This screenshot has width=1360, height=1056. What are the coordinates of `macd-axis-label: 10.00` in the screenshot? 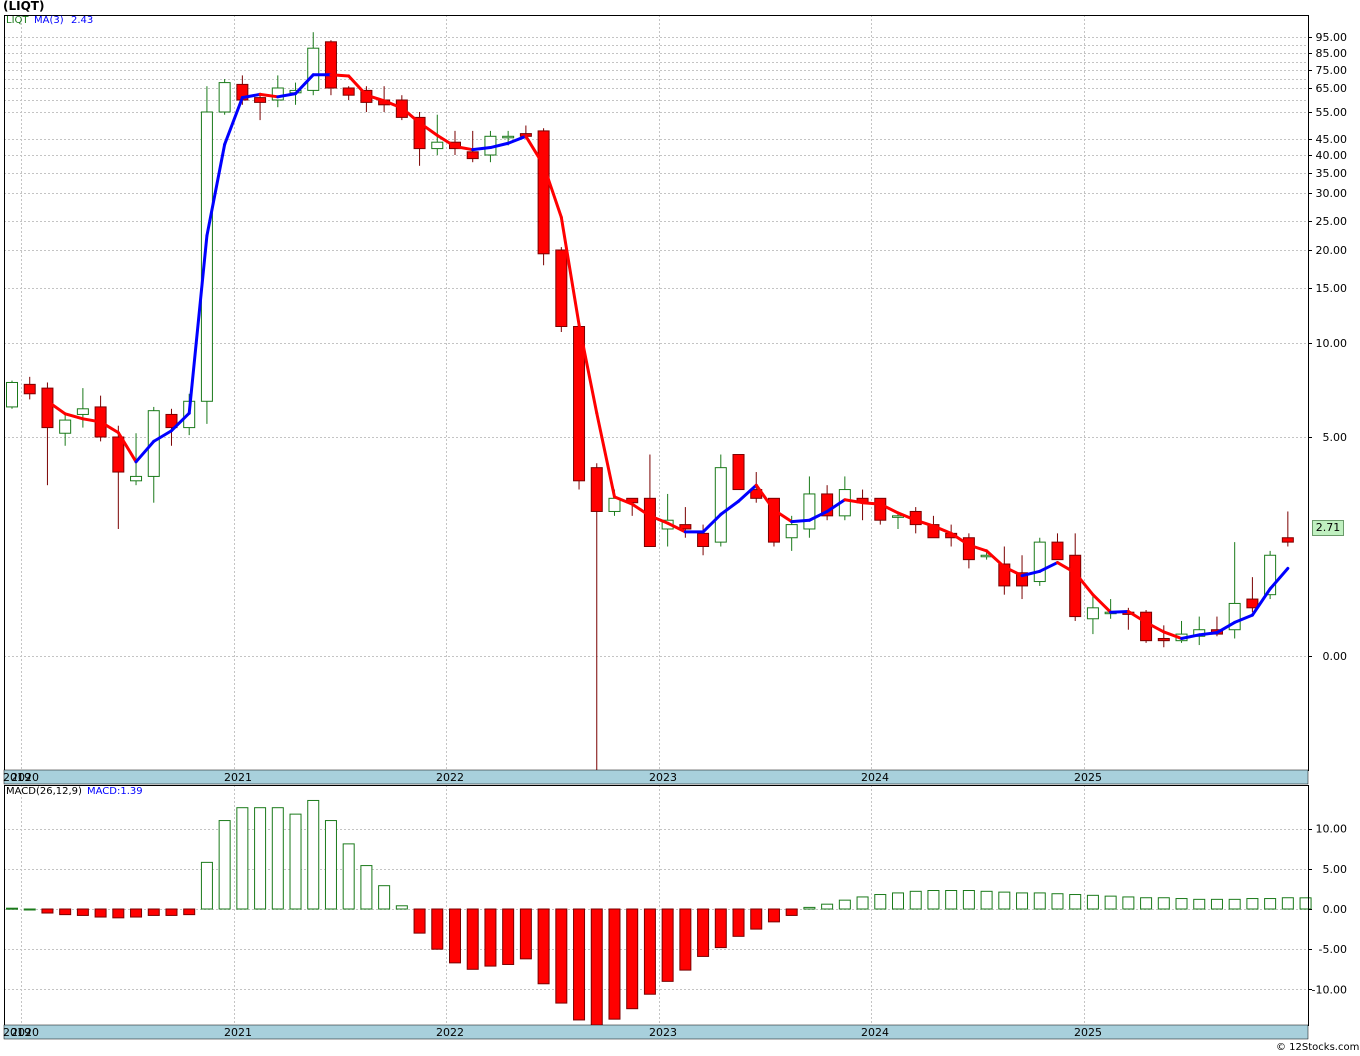 It's located at (1332, 829).